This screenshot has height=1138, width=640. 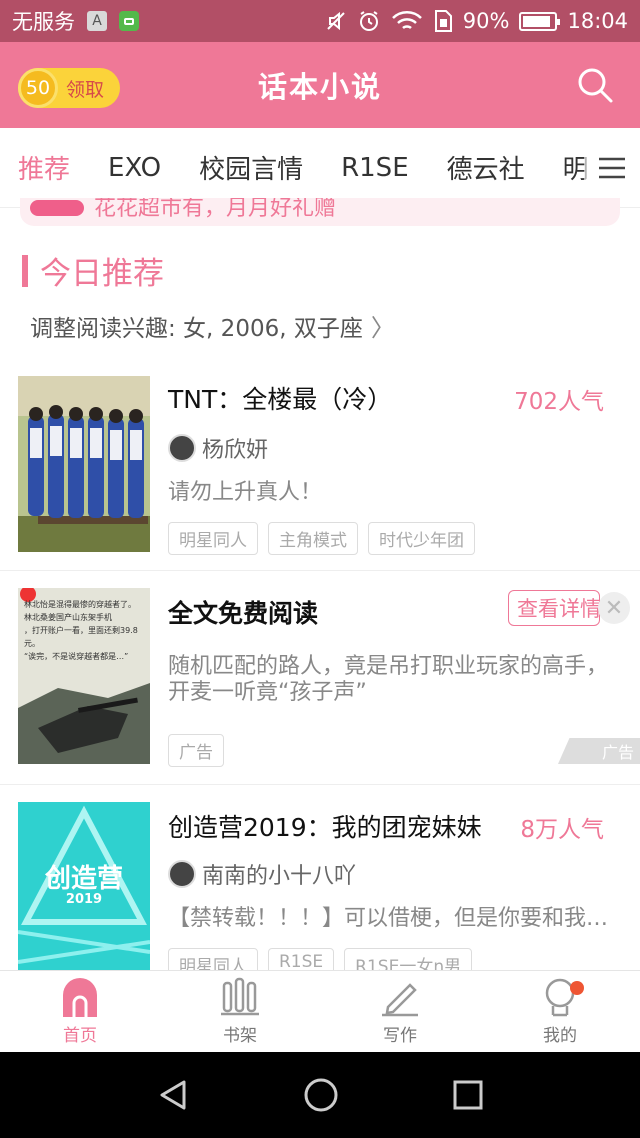 I want to click on book-title: 创造营2019：我的团宠妹妹, so click(x=325, y=827).